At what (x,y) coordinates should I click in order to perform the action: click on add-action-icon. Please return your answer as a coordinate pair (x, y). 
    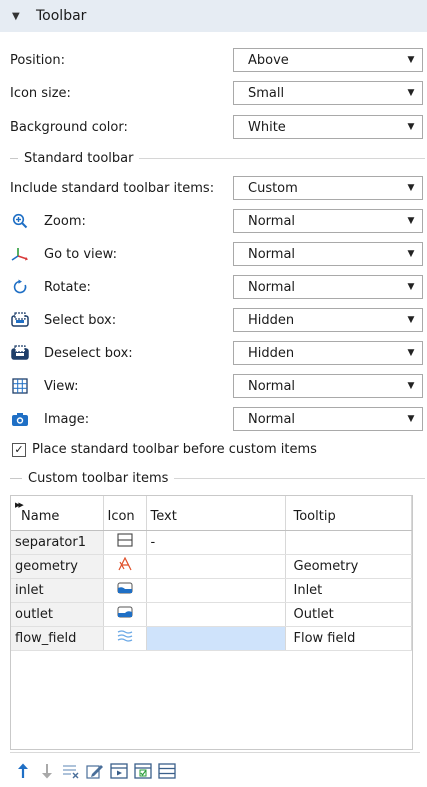
    Looking at the image, I should click on (119, 771).